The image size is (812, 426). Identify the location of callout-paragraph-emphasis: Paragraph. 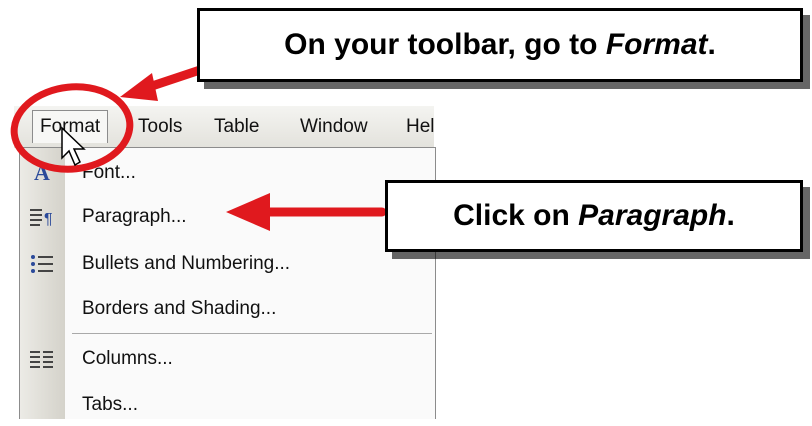
(652, 215).